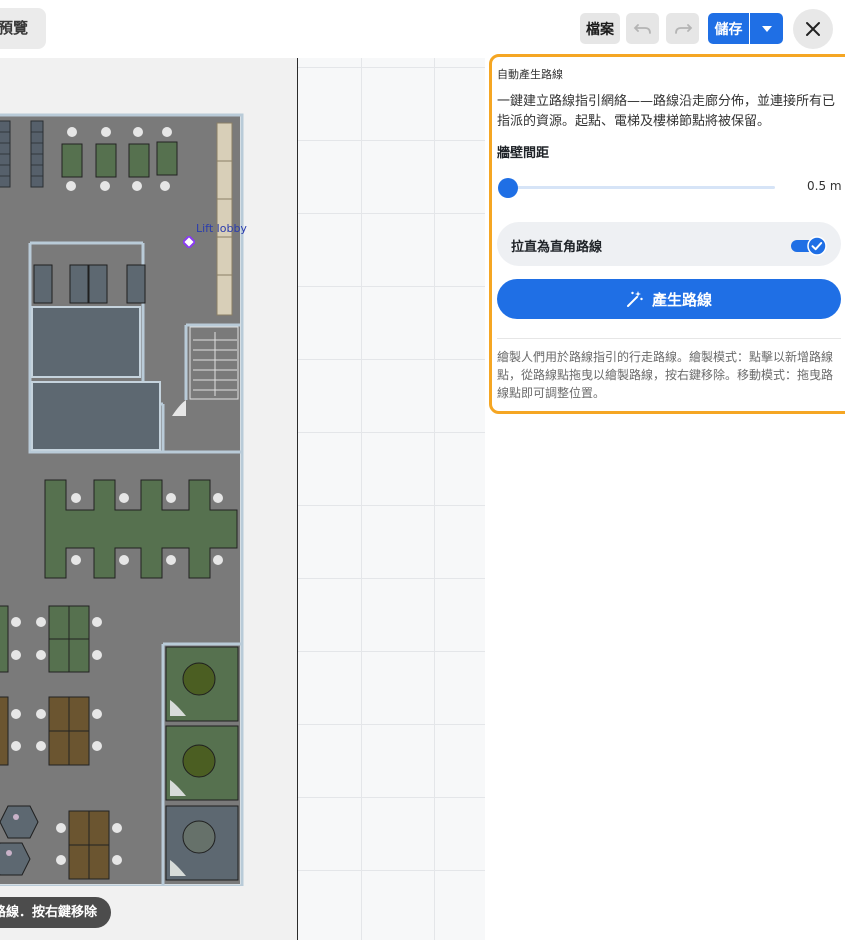 The height and width of the screenshot is (940, 845). I want to click on panel-title: 自動產生路線, so click(530, 74).